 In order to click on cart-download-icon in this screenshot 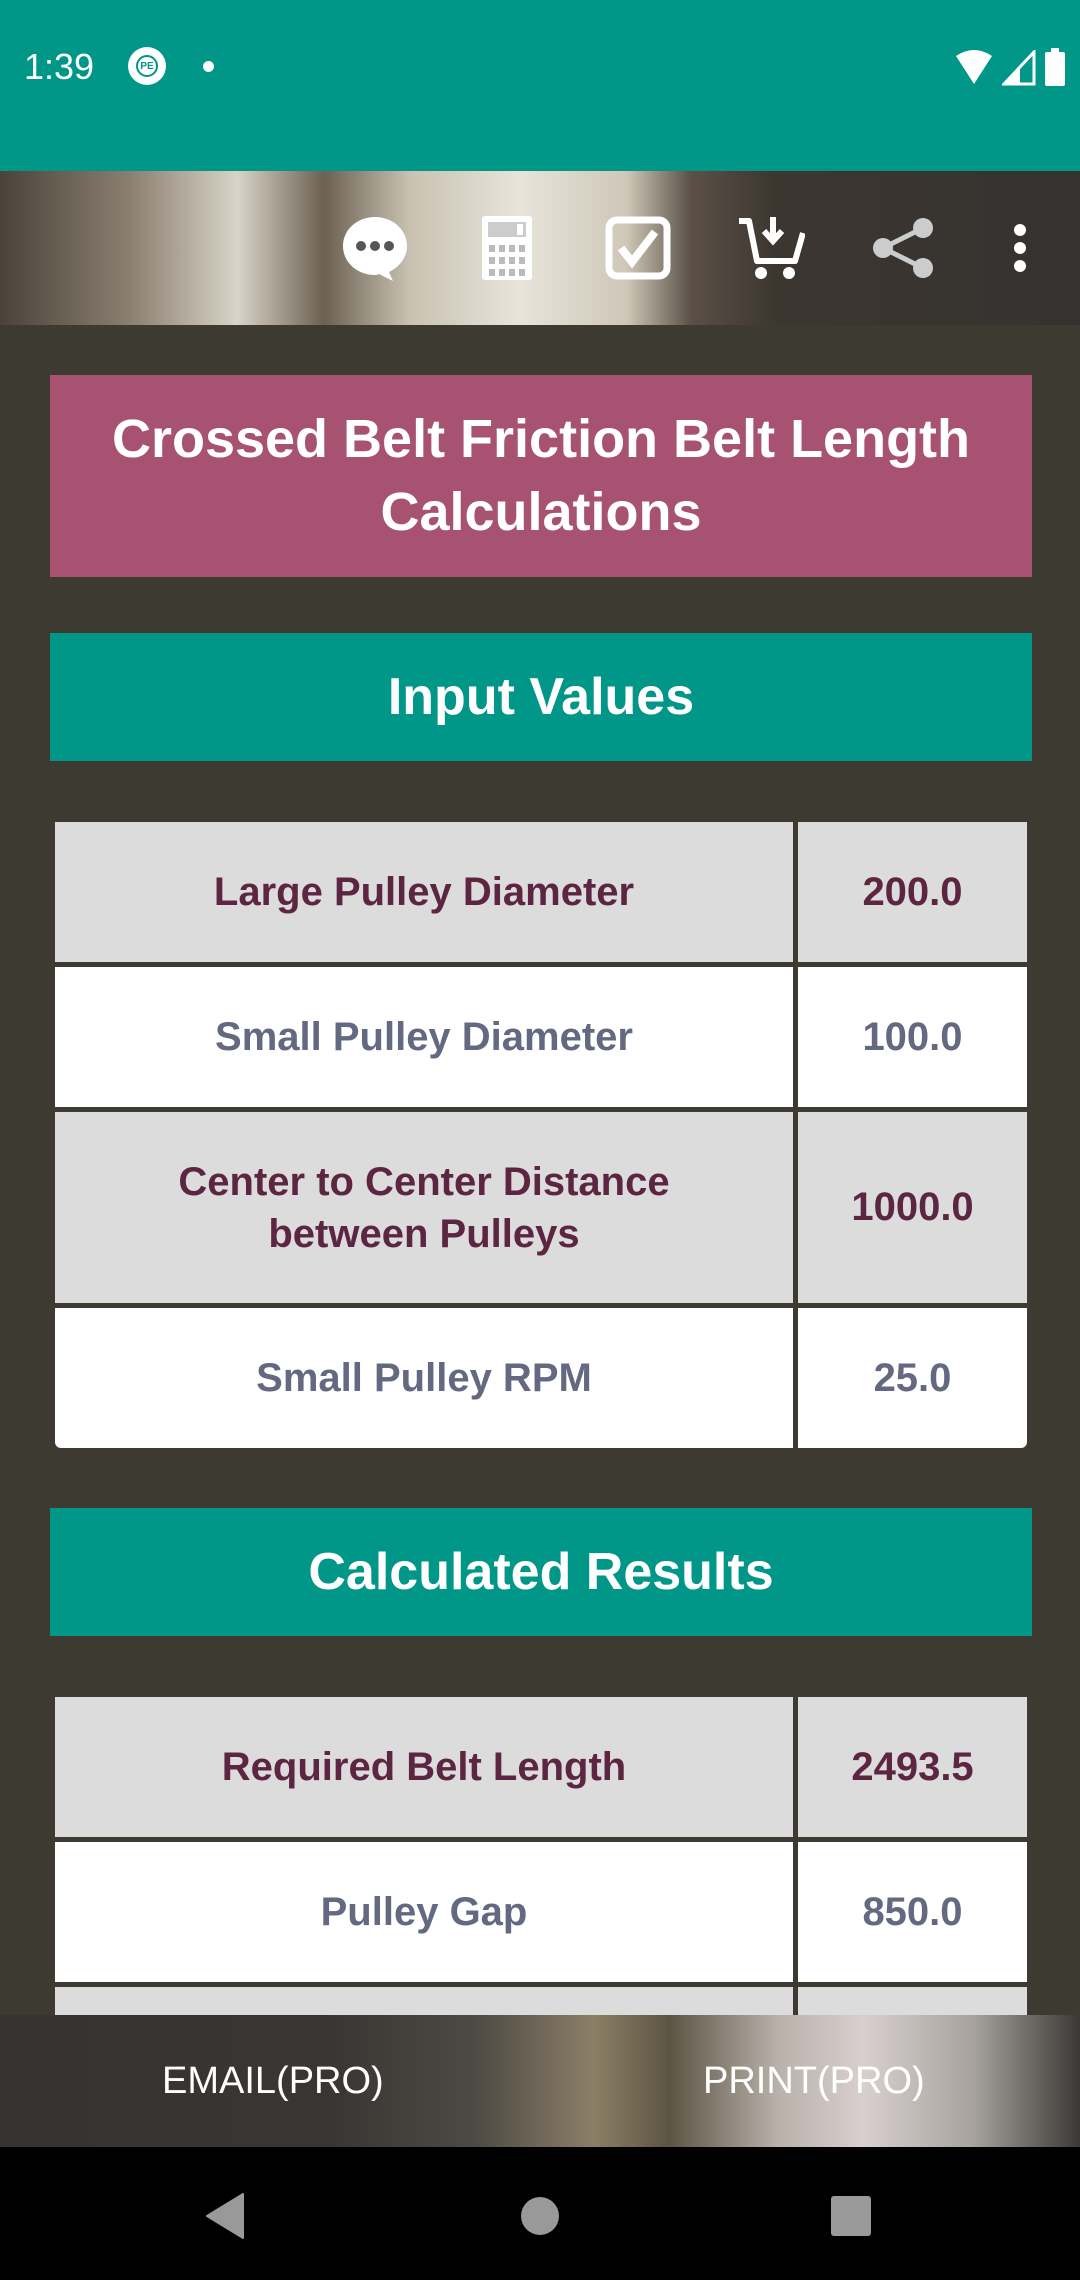, I will do `click(771, 248)`.